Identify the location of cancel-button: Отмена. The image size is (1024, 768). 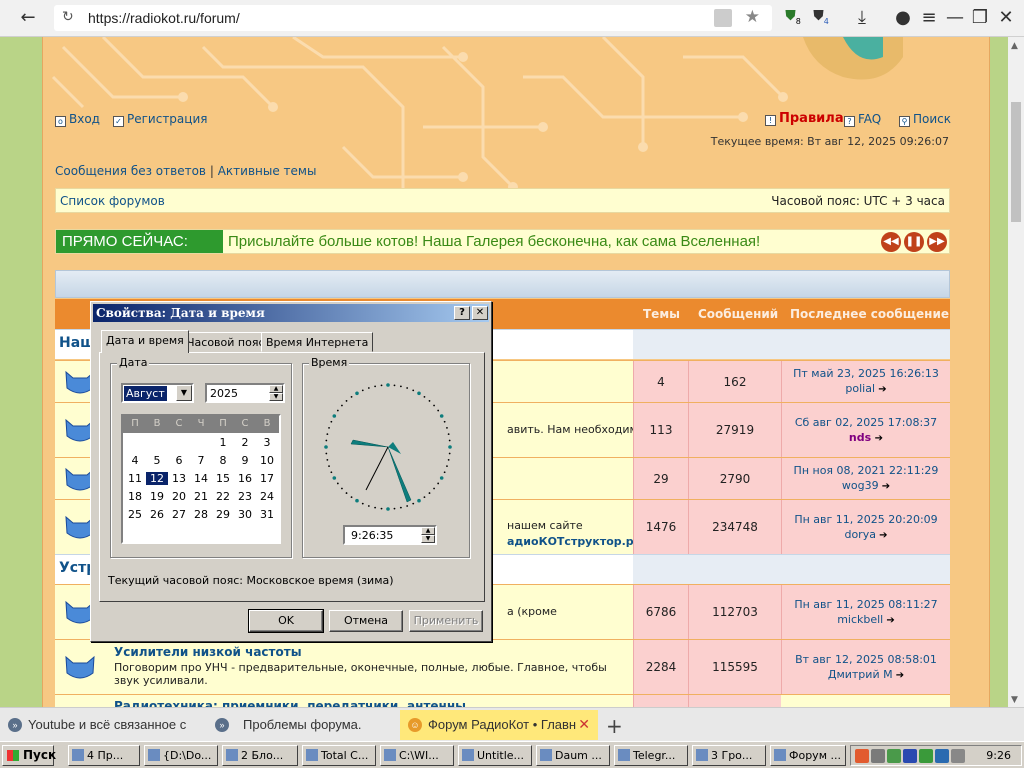
(366, 621).